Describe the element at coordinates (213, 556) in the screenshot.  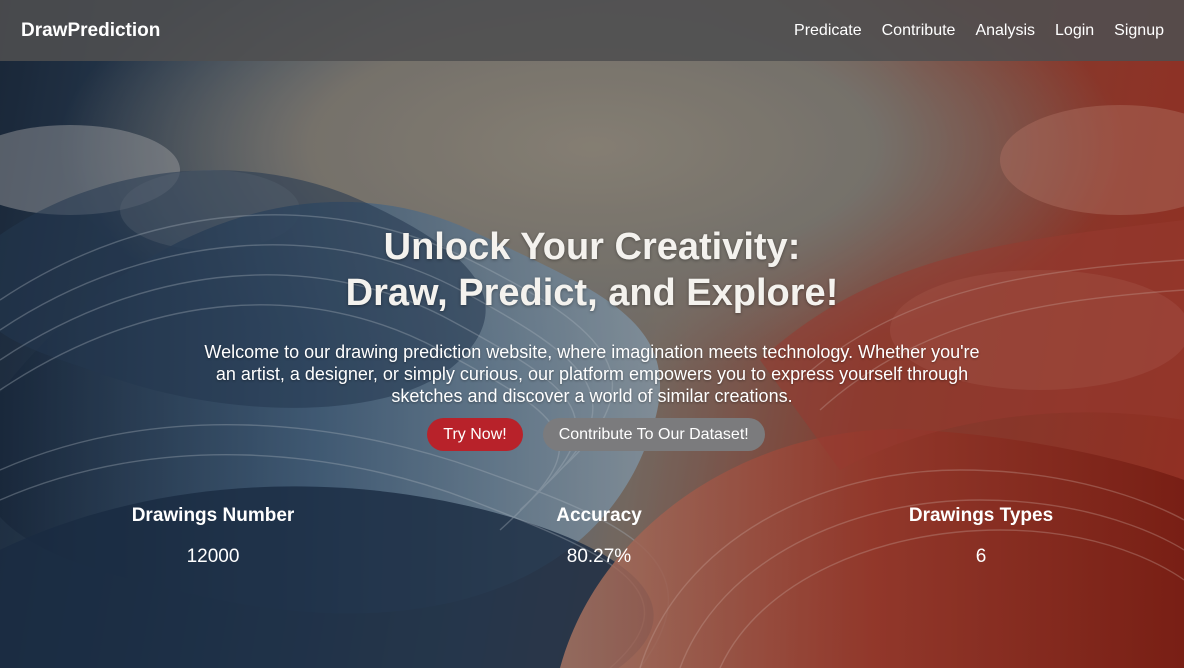
I see `stat-value: 12000` at that location.